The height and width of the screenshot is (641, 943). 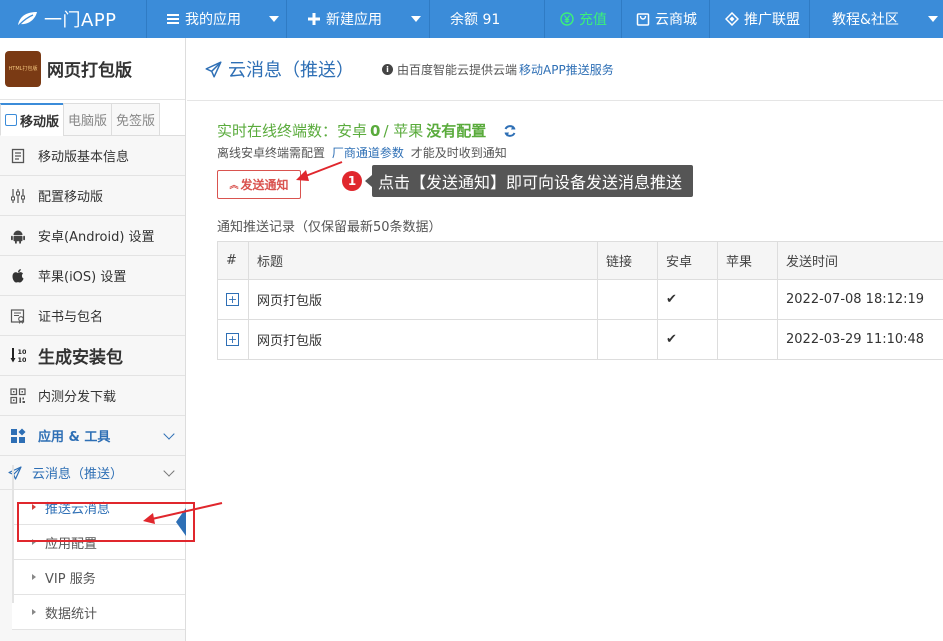 I want to click on nav-cloud-store: 云商城, so click(x=665, y=19).